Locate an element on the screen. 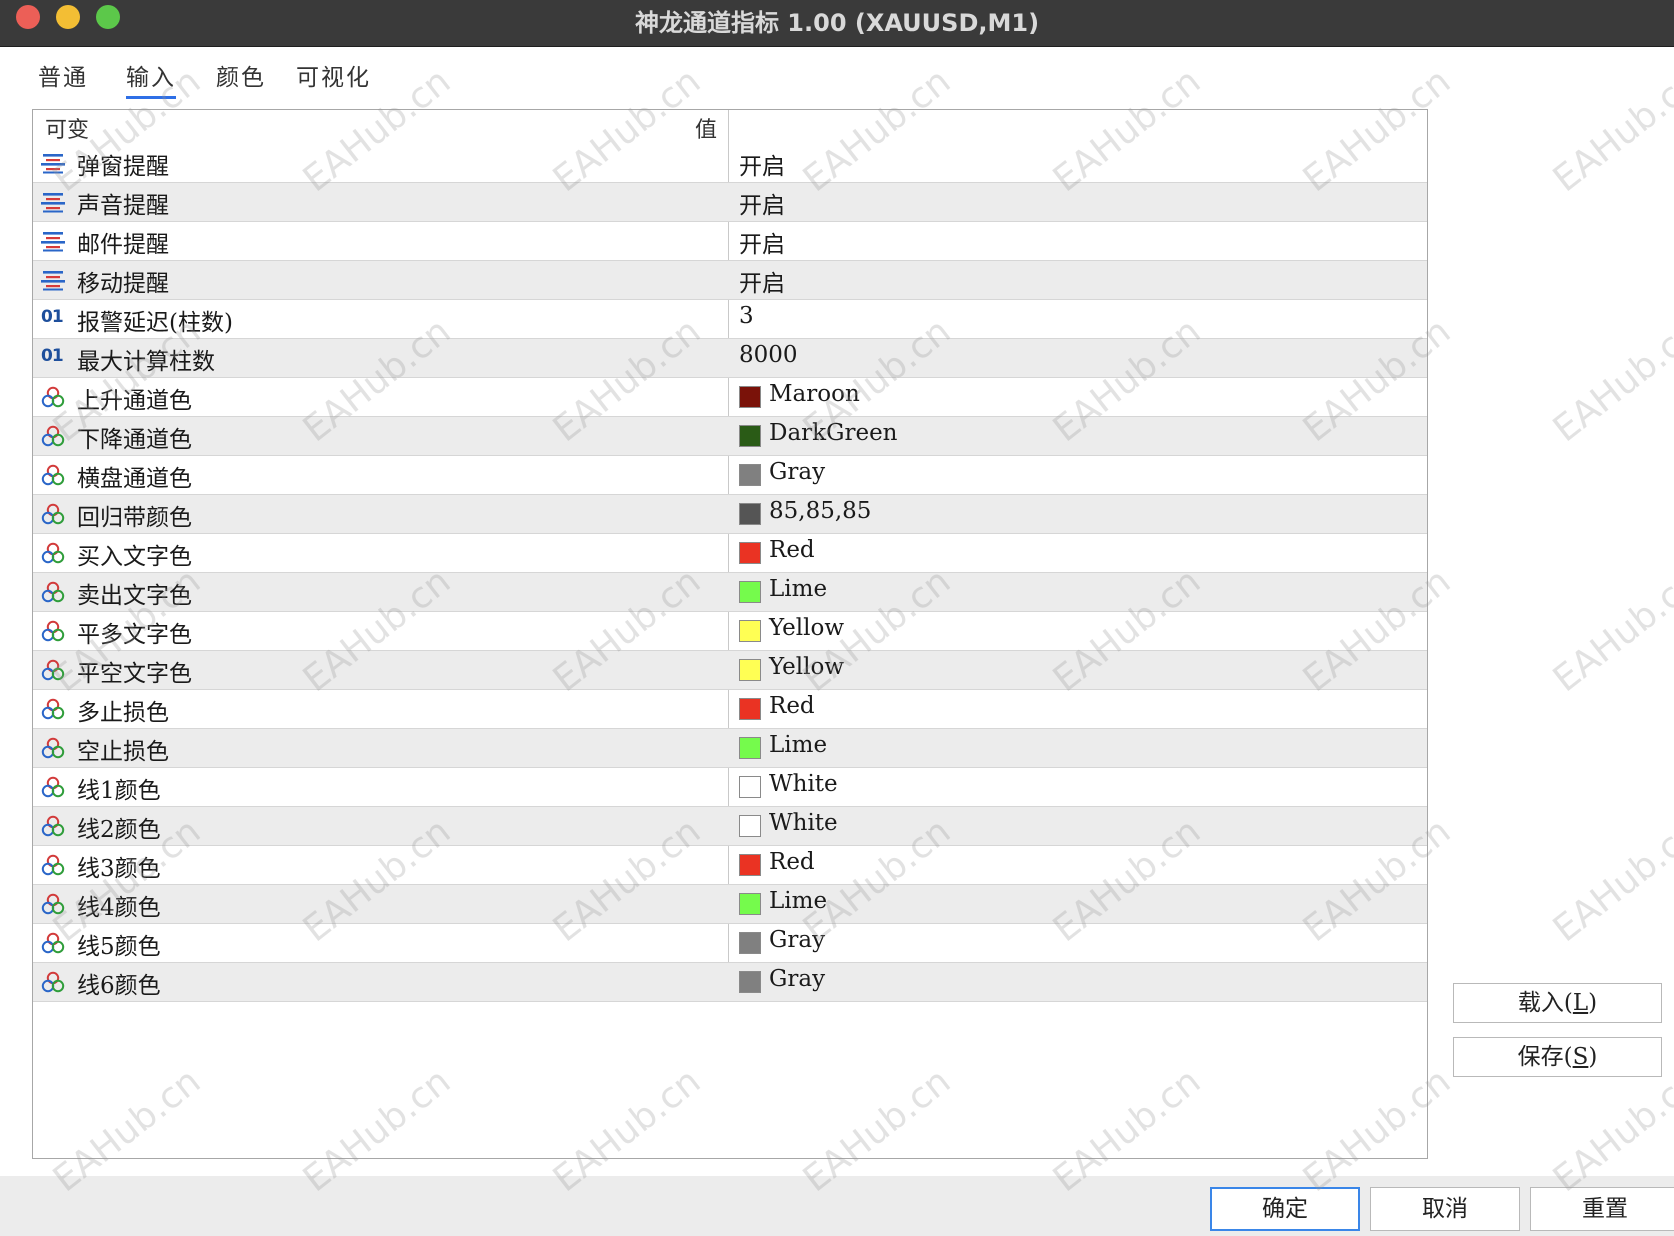 The height and width of the screenshot is (1236, 1674). grid-row: 平多文字色 Yellow is located at coordinates (730, 631).